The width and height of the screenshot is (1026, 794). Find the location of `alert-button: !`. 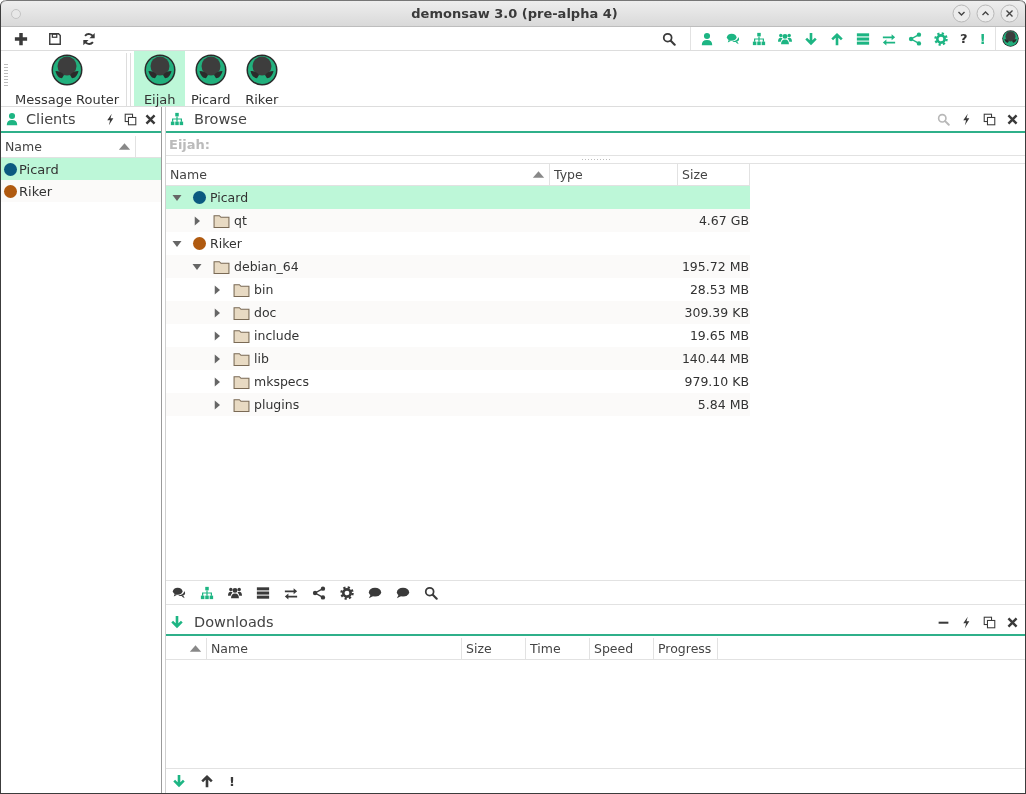

alert-button: ! is located at coordinates (231, 781).